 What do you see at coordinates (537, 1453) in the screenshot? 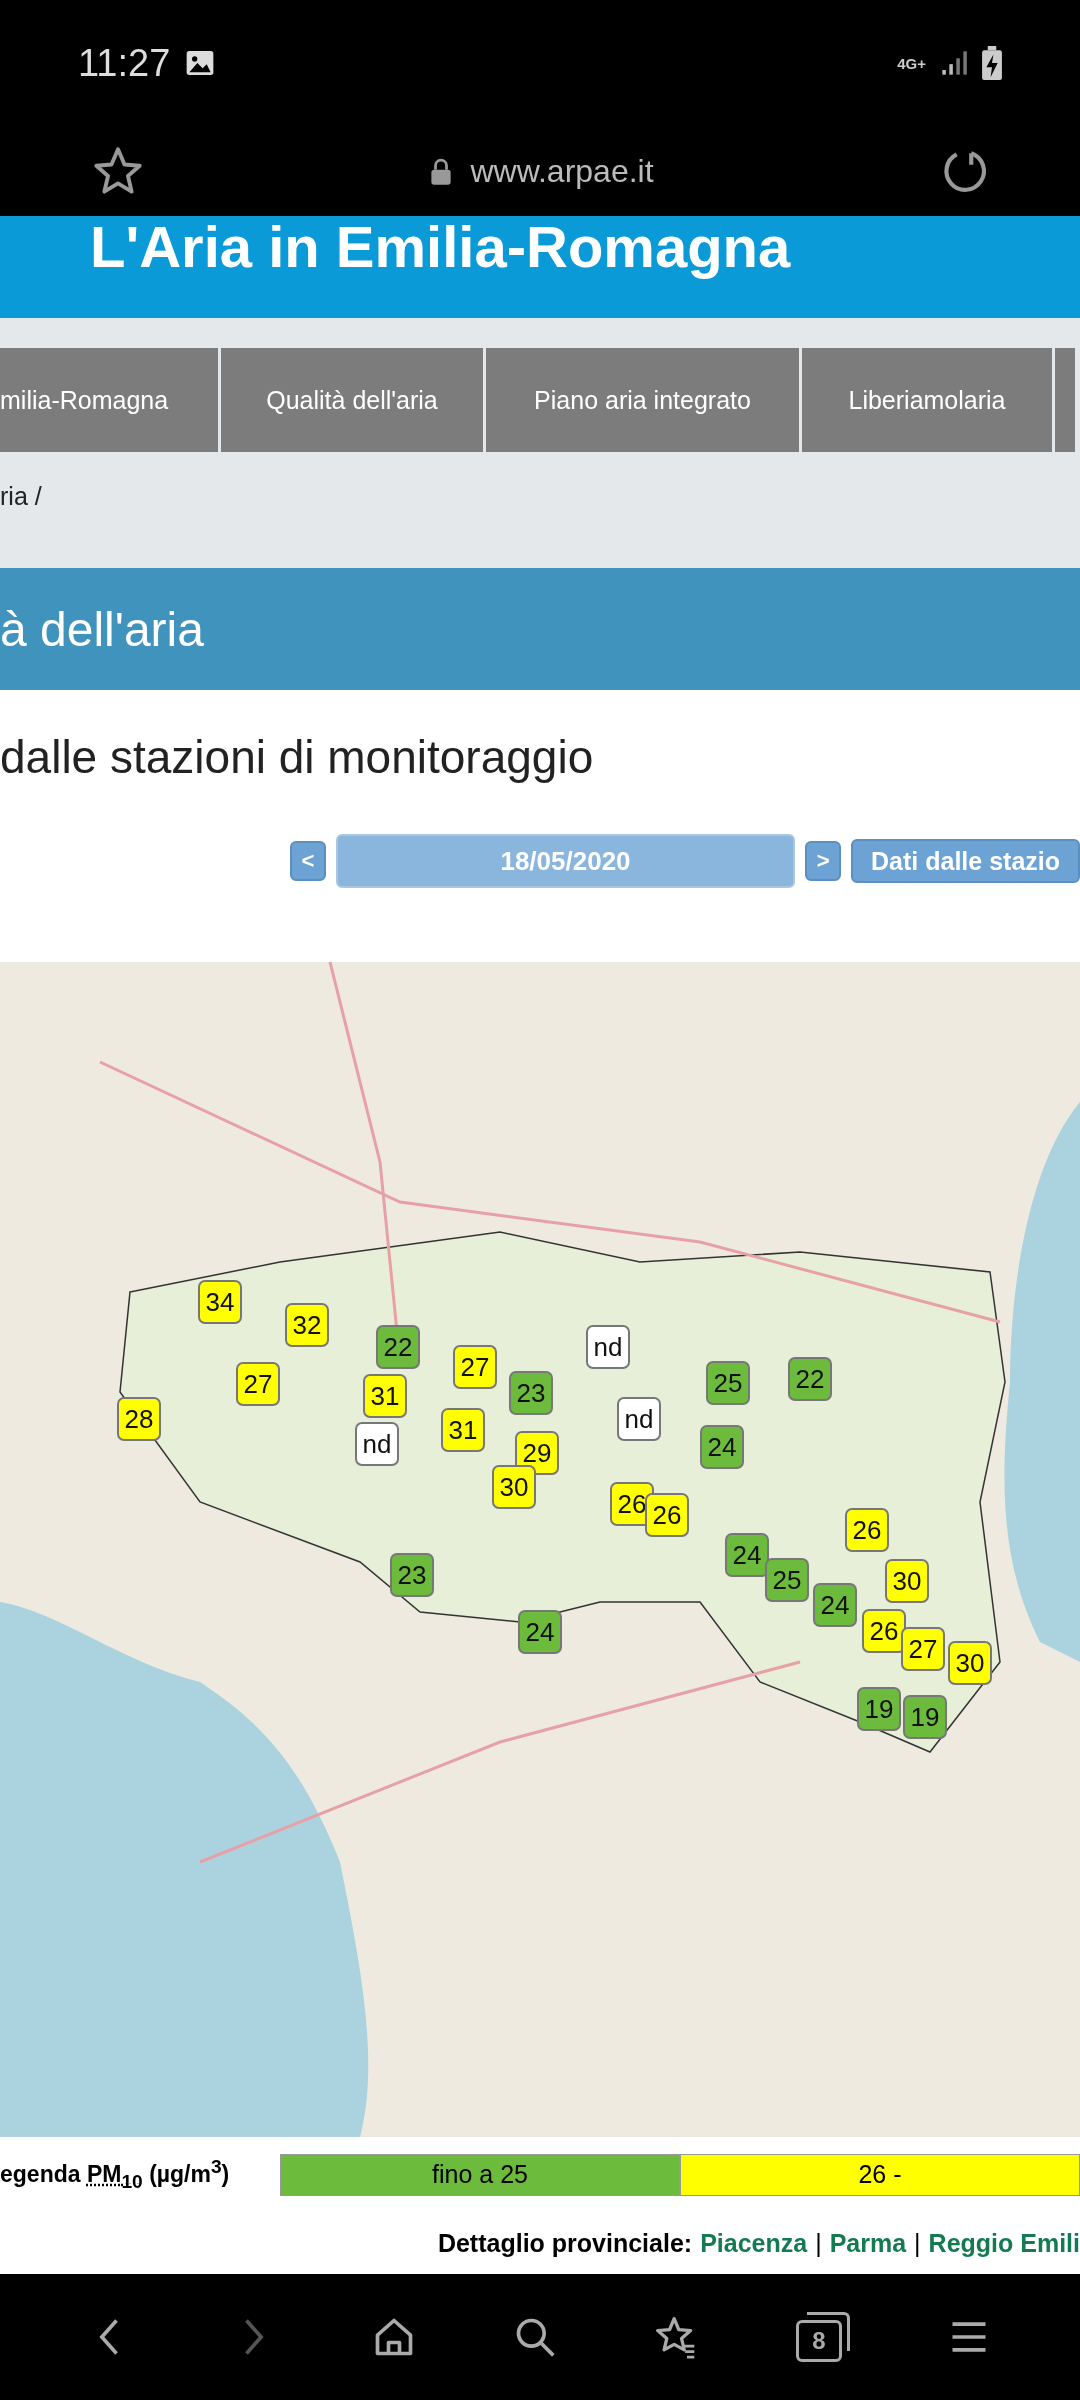
I see `station-marker: 29` at bounding box center [537, 1453].